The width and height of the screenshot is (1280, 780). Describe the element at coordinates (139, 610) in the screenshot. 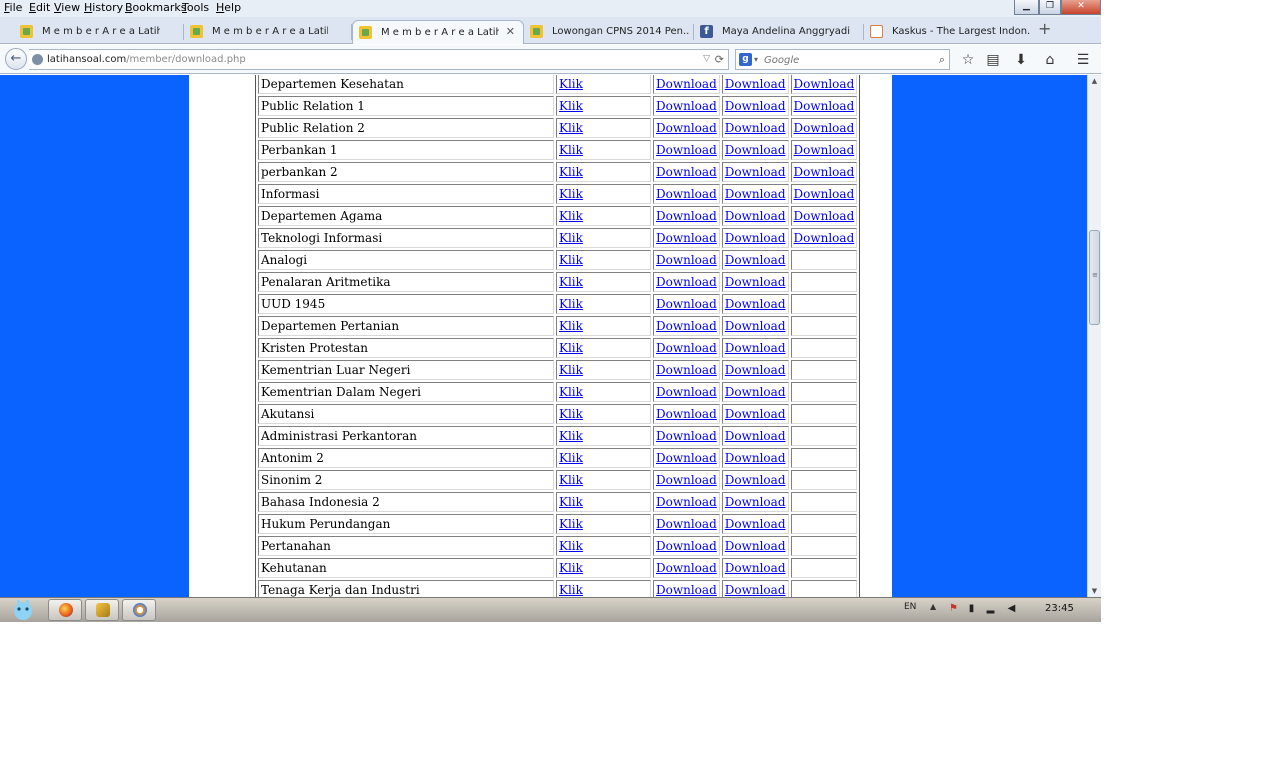

I see `taskbar-paint-button` at that location.